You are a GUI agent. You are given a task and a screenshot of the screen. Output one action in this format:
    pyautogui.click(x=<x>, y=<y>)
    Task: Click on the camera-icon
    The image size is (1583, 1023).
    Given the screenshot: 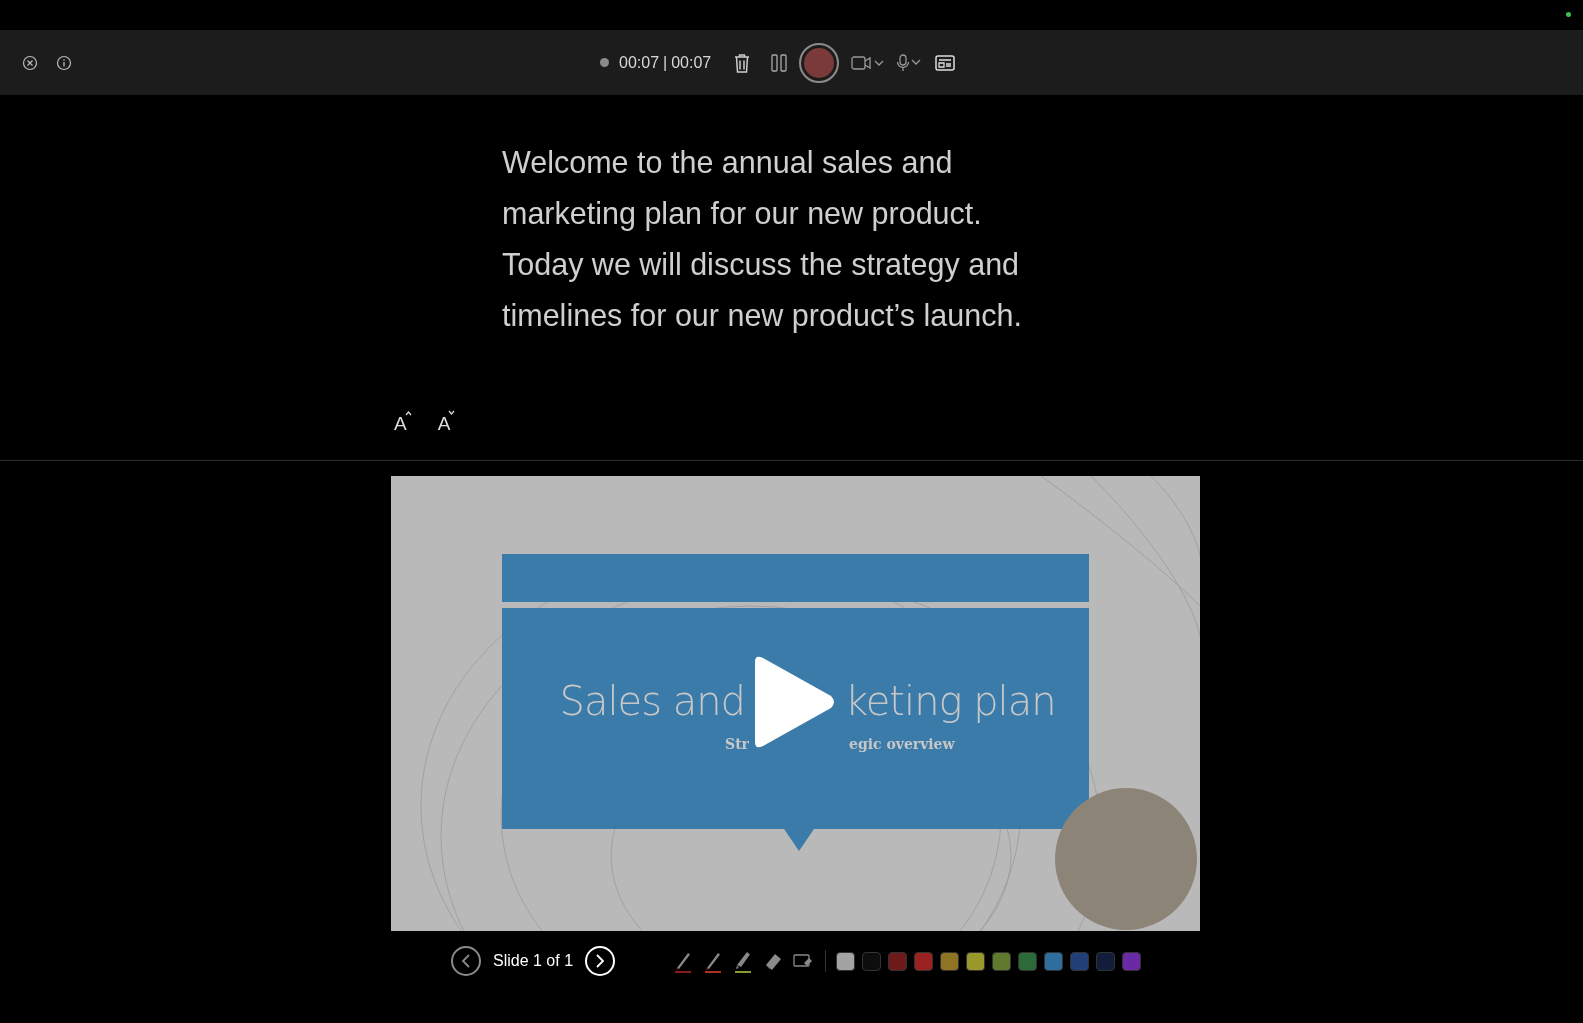 What is the action you would take?
    pyautogui.click(x=868, y=62)
    